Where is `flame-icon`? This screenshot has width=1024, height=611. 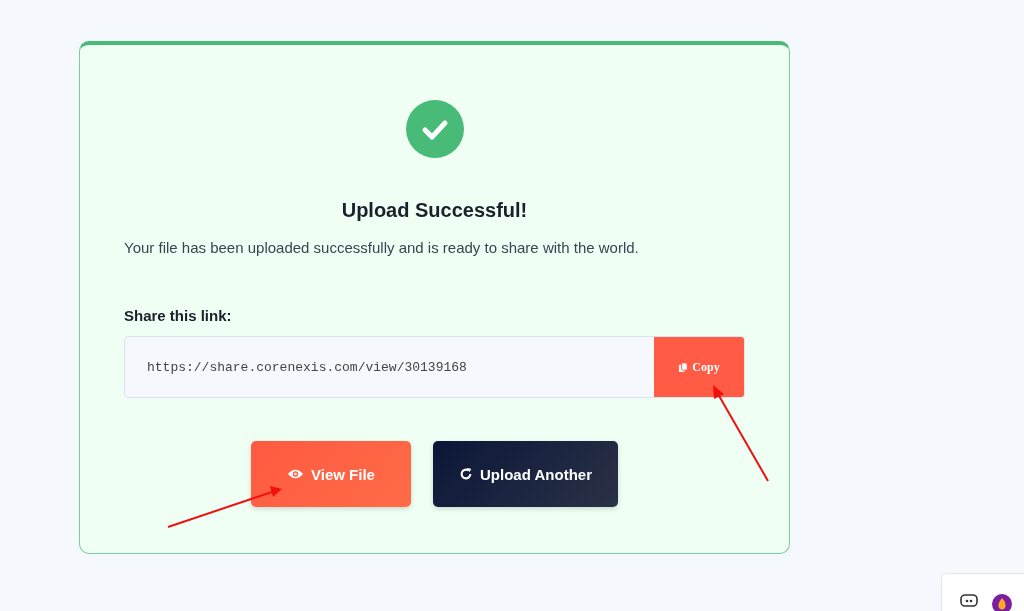
flame-icon is located at coordinates (1002, 602).